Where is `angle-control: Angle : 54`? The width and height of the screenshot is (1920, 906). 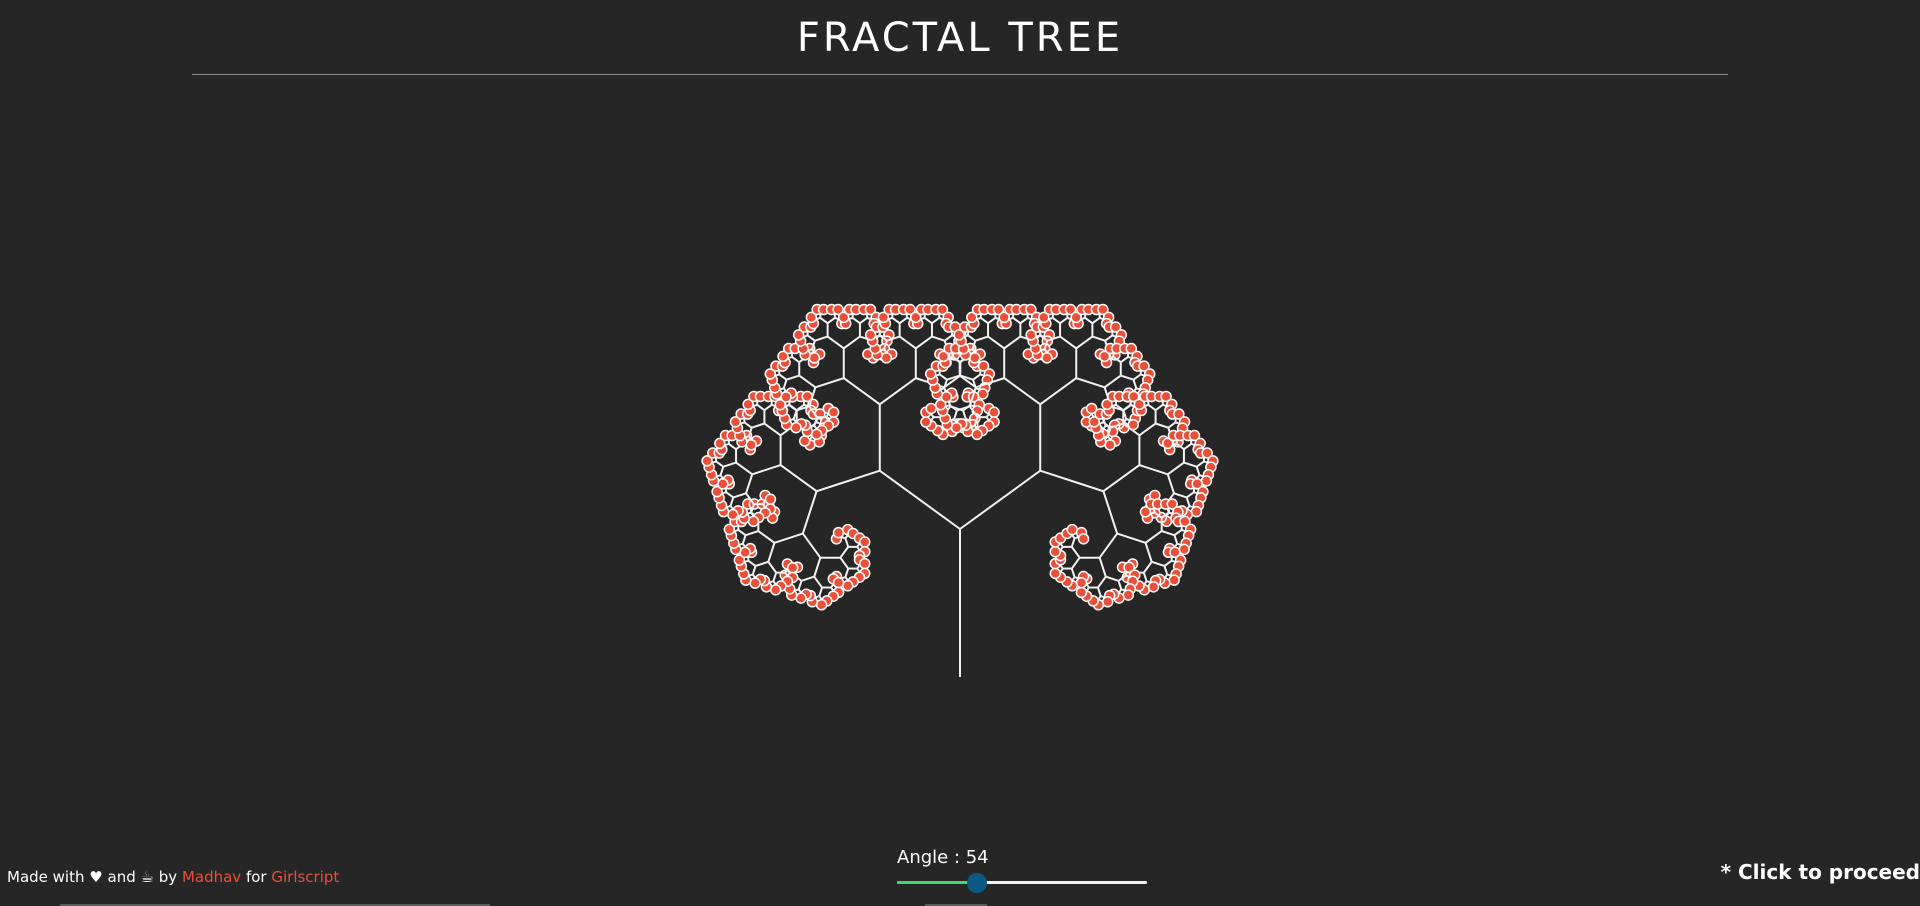
angle-control: Angle : 54 is located at coordinates (1023, 869).